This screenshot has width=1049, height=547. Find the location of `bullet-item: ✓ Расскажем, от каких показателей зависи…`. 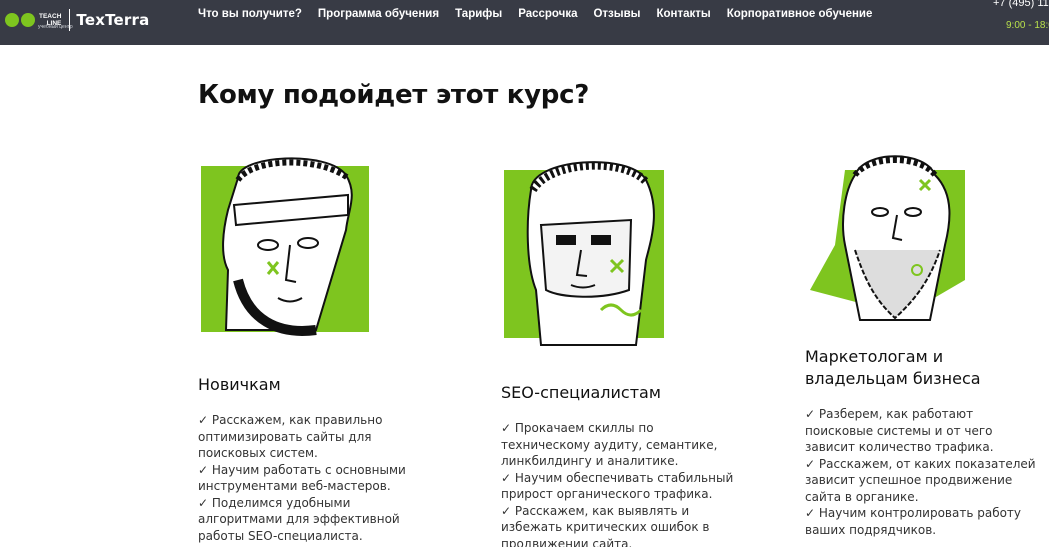

bullet-item: ✓ Расскажем, от каких показателей зависи… is located at coordinates (920, 480).